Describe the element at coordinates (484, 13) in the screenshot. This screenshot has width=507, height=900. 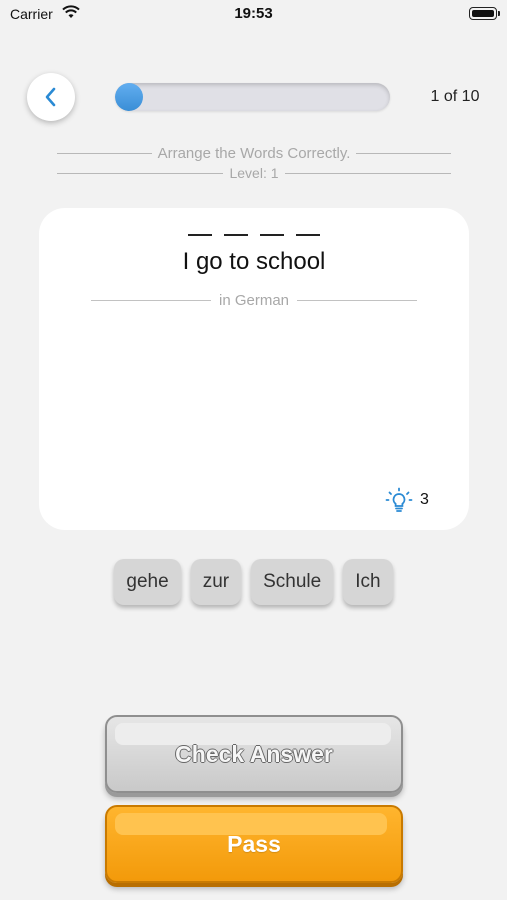
I see `battery-icon` at that location.